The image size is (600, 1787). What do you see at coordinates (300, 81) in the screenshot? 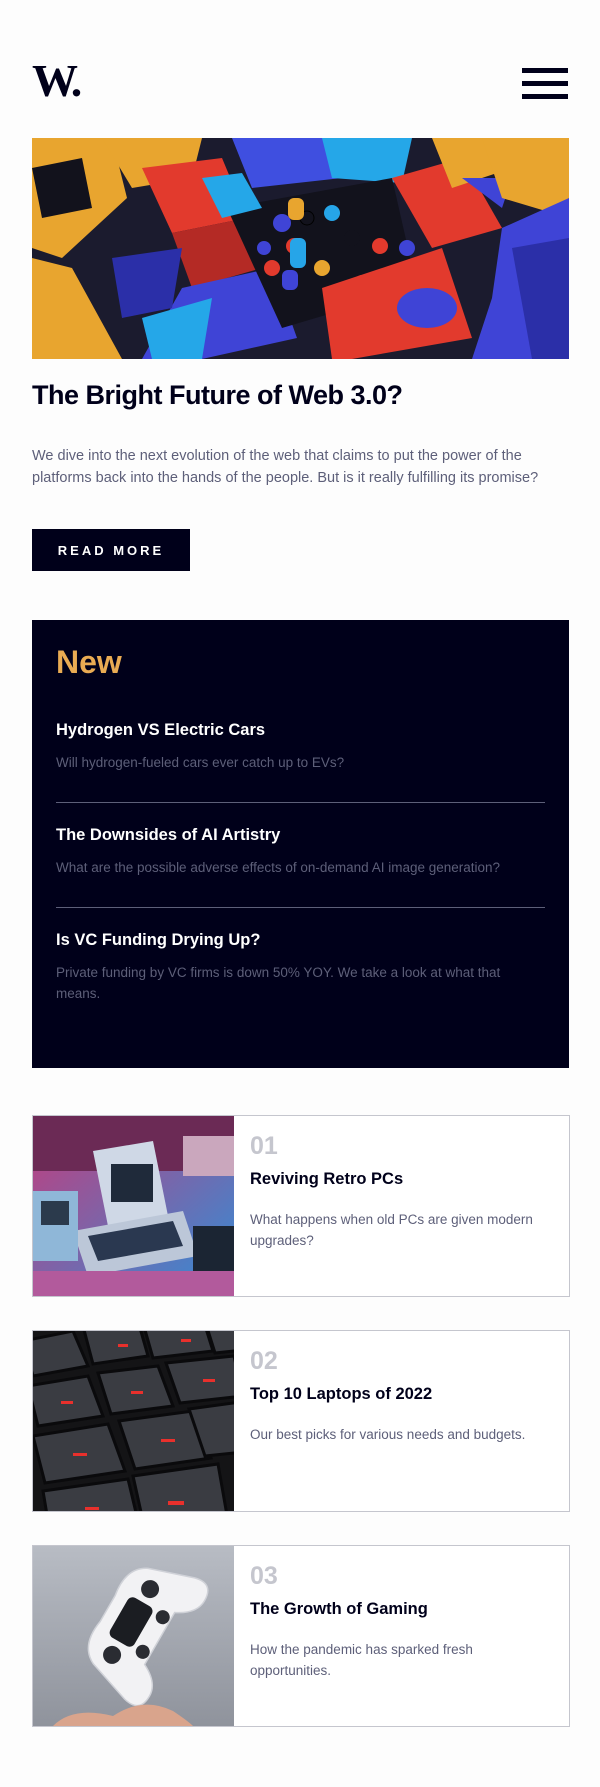
I see `site-header: W.` at bounding box center [300, 81].